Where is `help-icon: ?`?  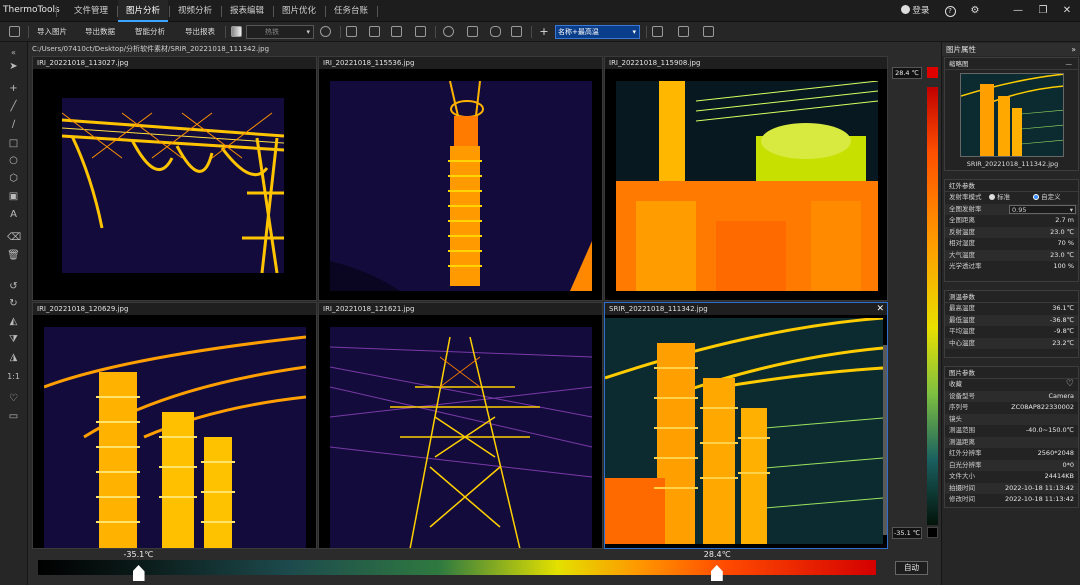 help-icon: ? is located at coordinates (950, 11).